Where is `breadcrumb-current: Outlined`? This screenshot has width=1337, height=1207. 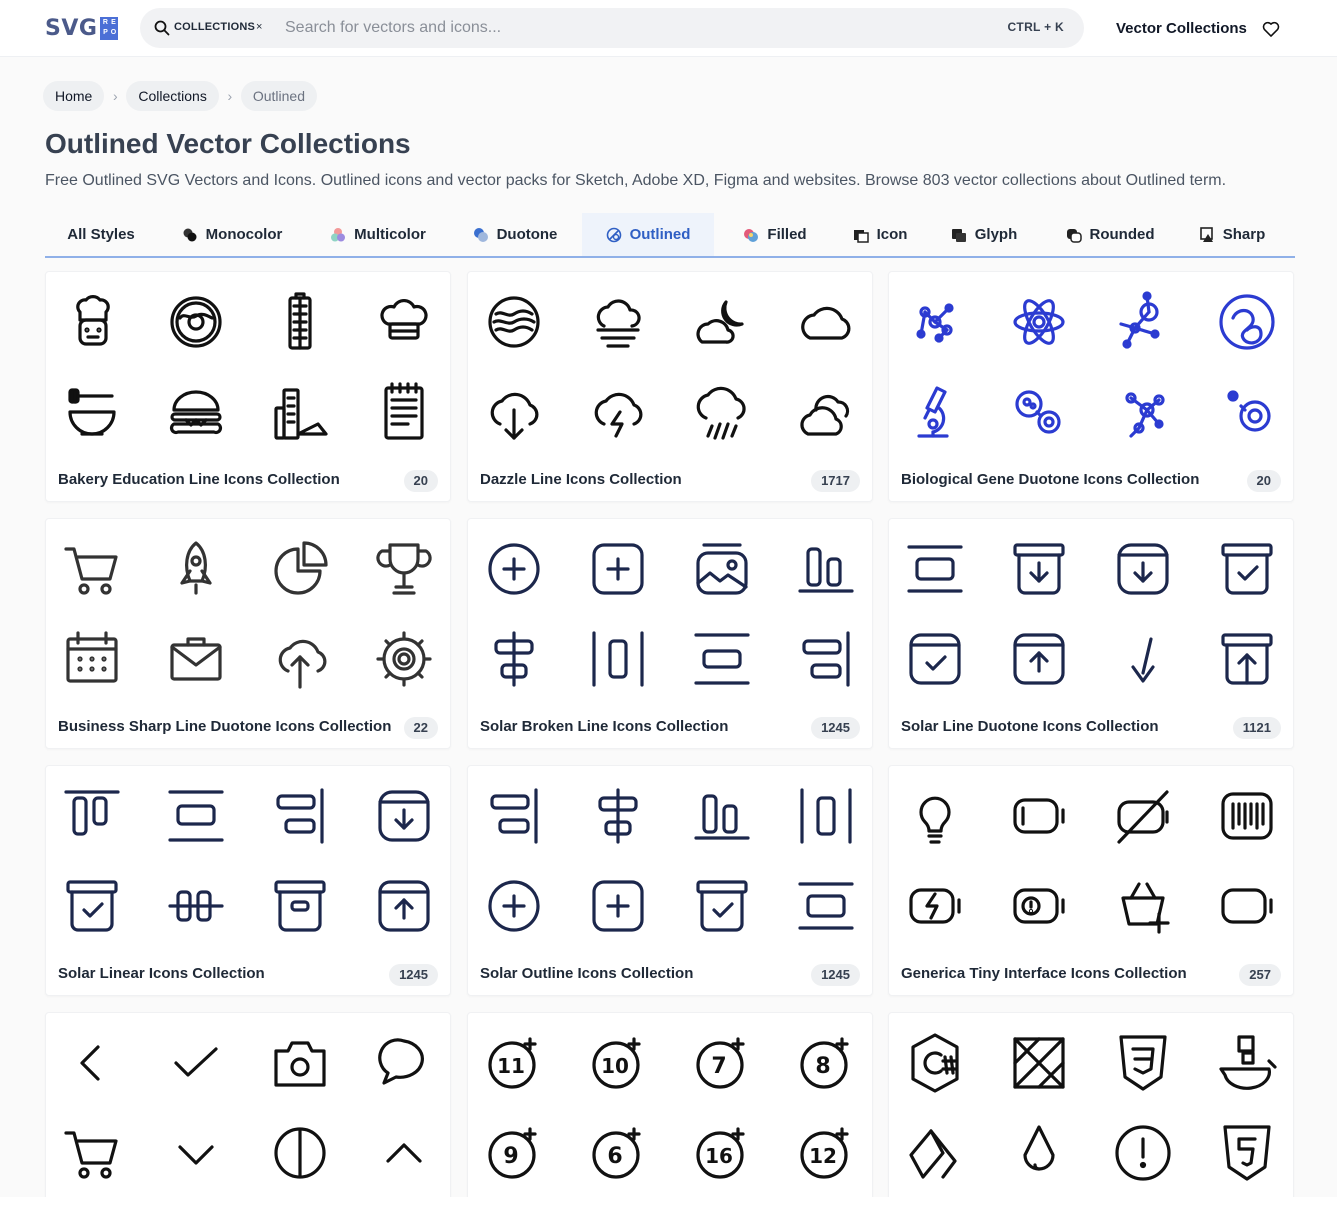 breadcrumb-current: Outlined is located at coordinates (278, 96).